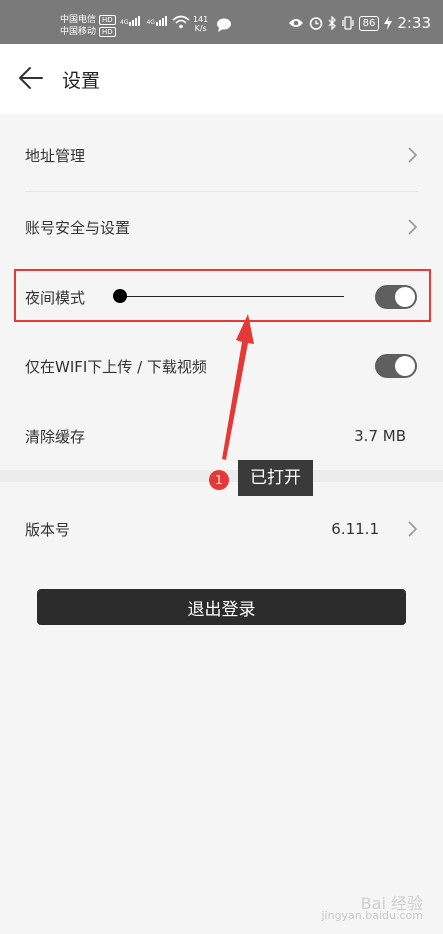 The width and height of the screenshot is (443, 934). What do you see at coordinates (221, 155) in the screenshot?
I see `settings-row-address: 地址管理` at bounding box center [221, 155].